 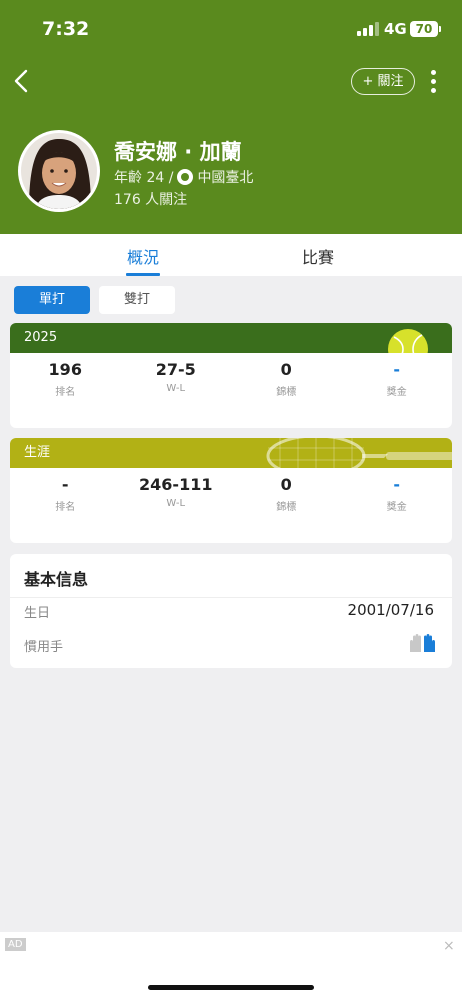 I want to click on divider, so click(x=231, y=597).